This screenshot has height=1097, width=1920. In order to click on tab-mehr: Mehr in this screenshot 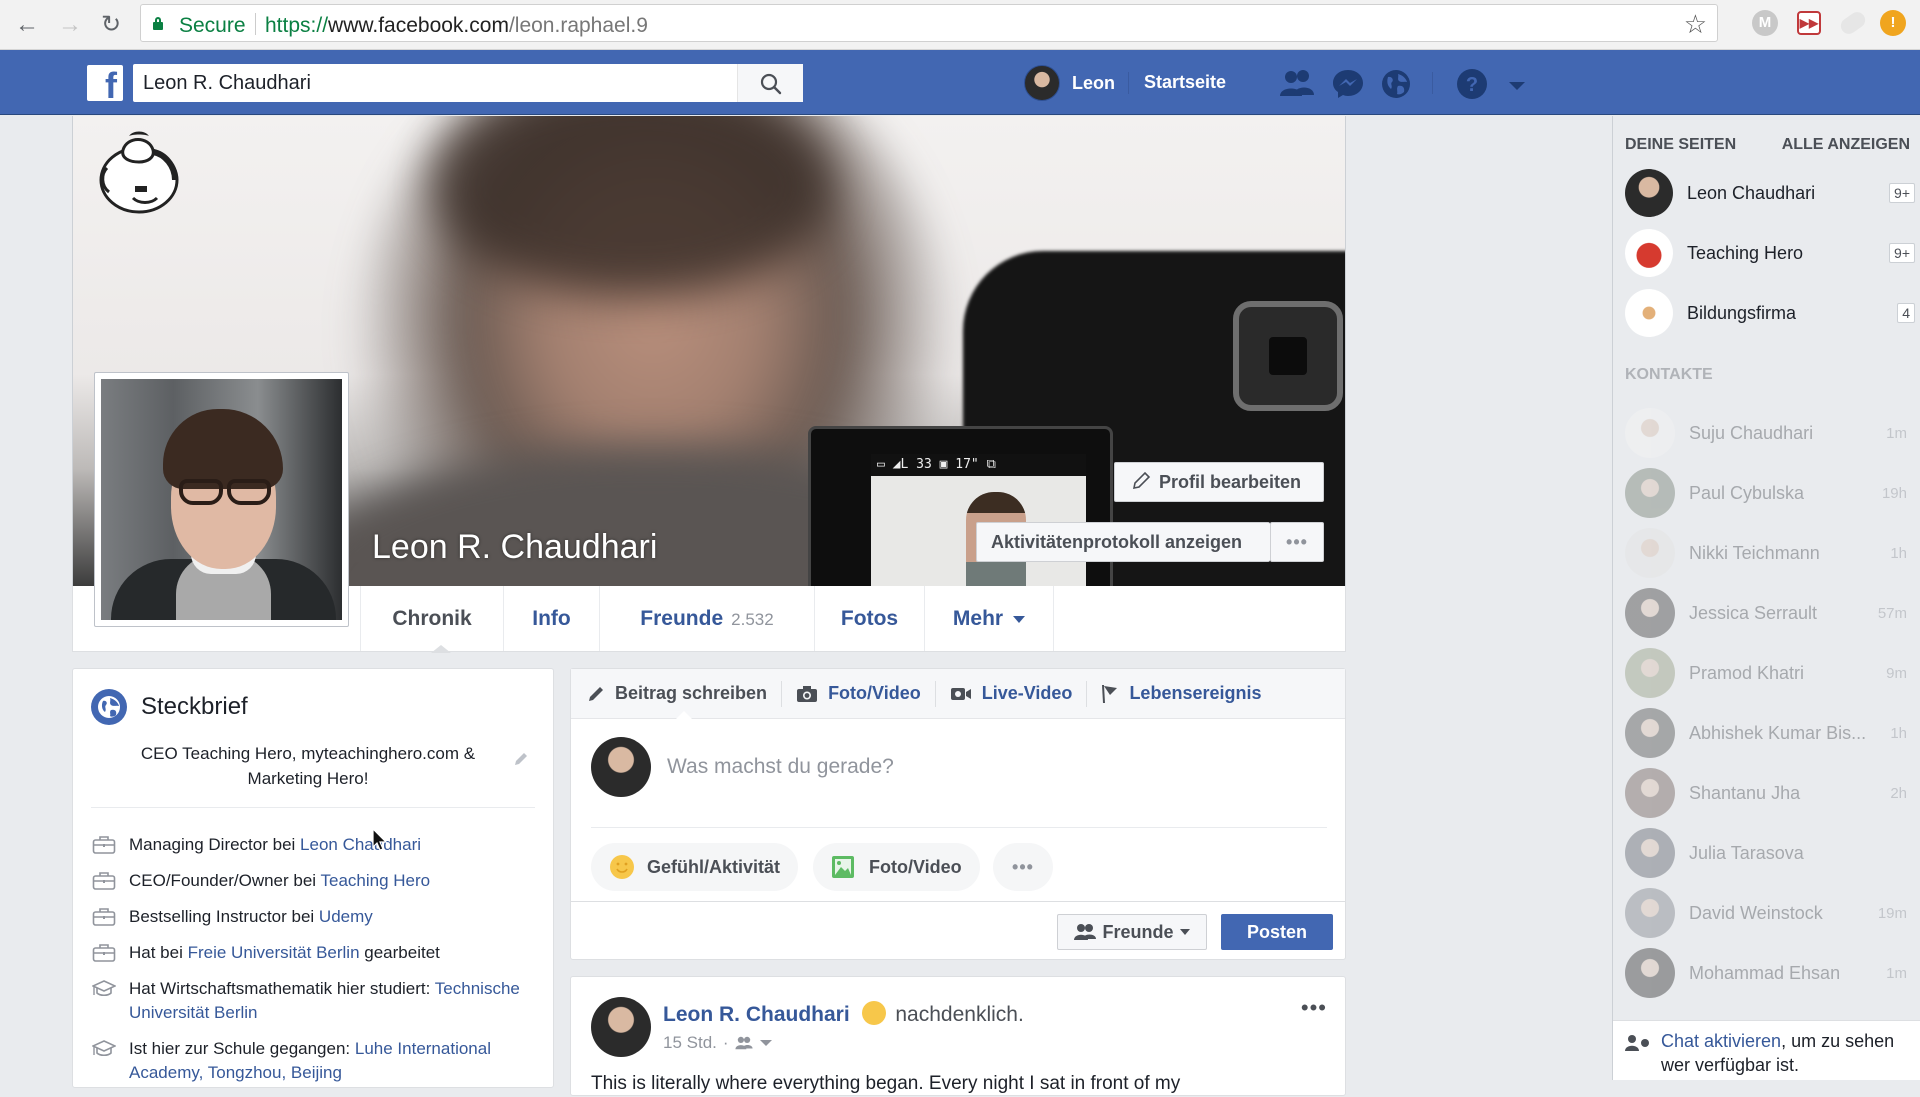, I will do `click(989, 618)`.